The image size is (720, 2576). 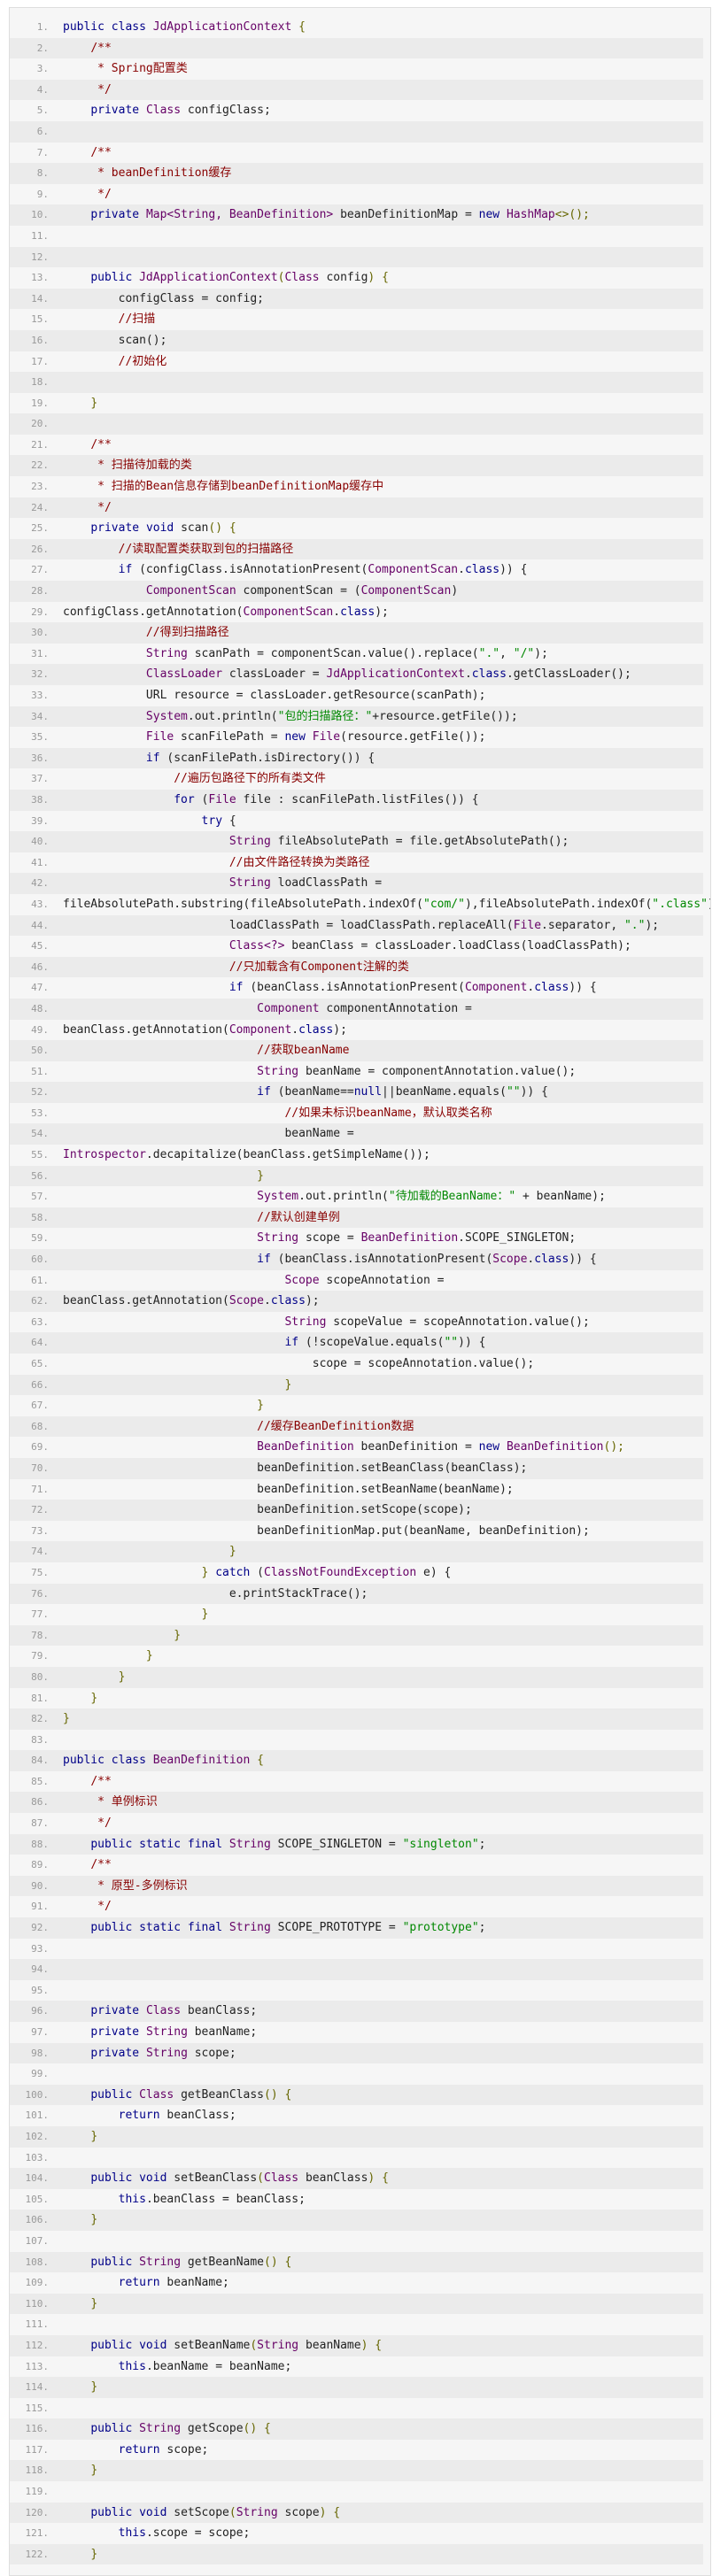 What do you see at coordinates (187, 633) in the screenshot?
I see `code-token: //得到扫描路径` at bounding box center [187, 633].